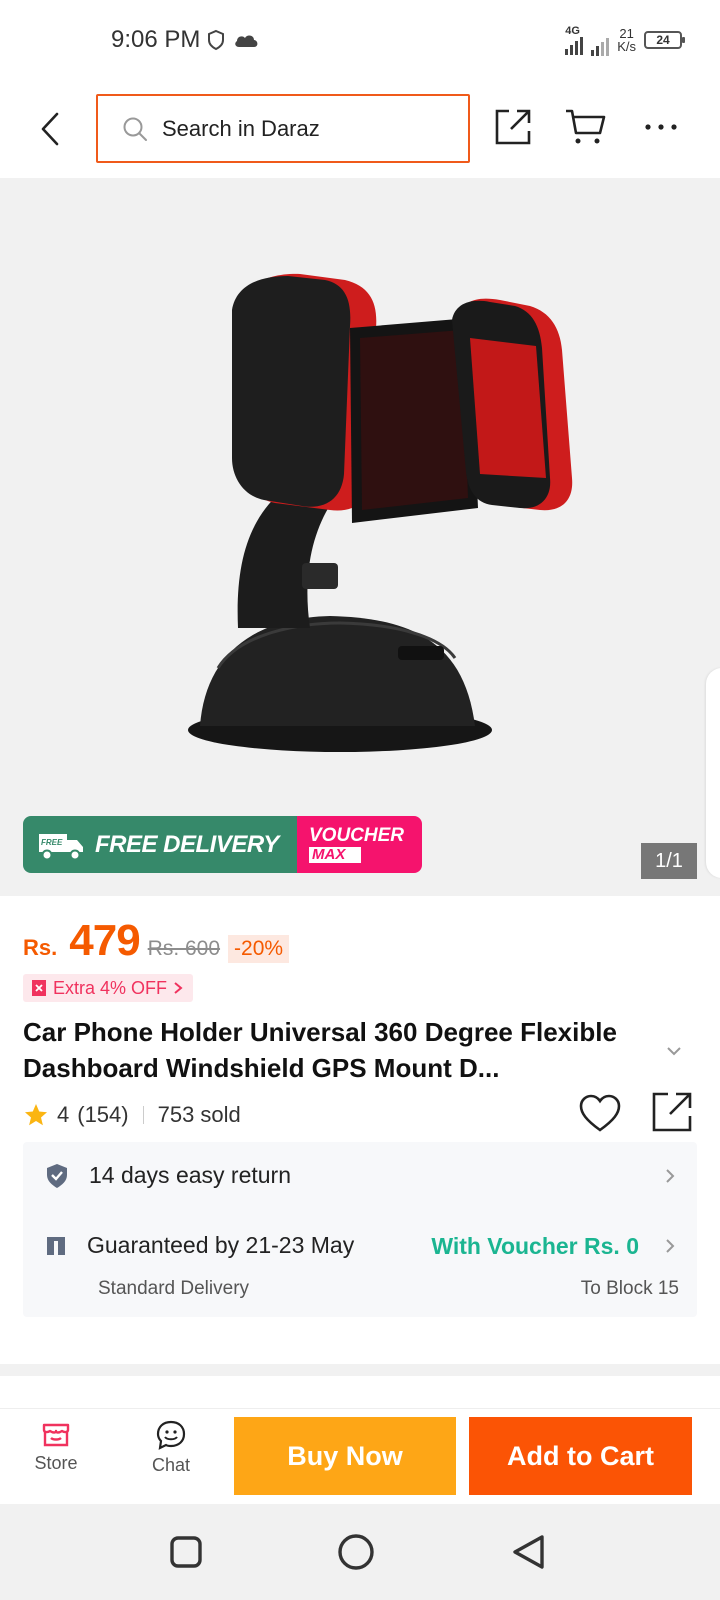 The height and width of the screenshot is (1600, 720). Describe the element at coordinates (626, 46) in the screenshot. I see `speed-unit: K/s` at that location.